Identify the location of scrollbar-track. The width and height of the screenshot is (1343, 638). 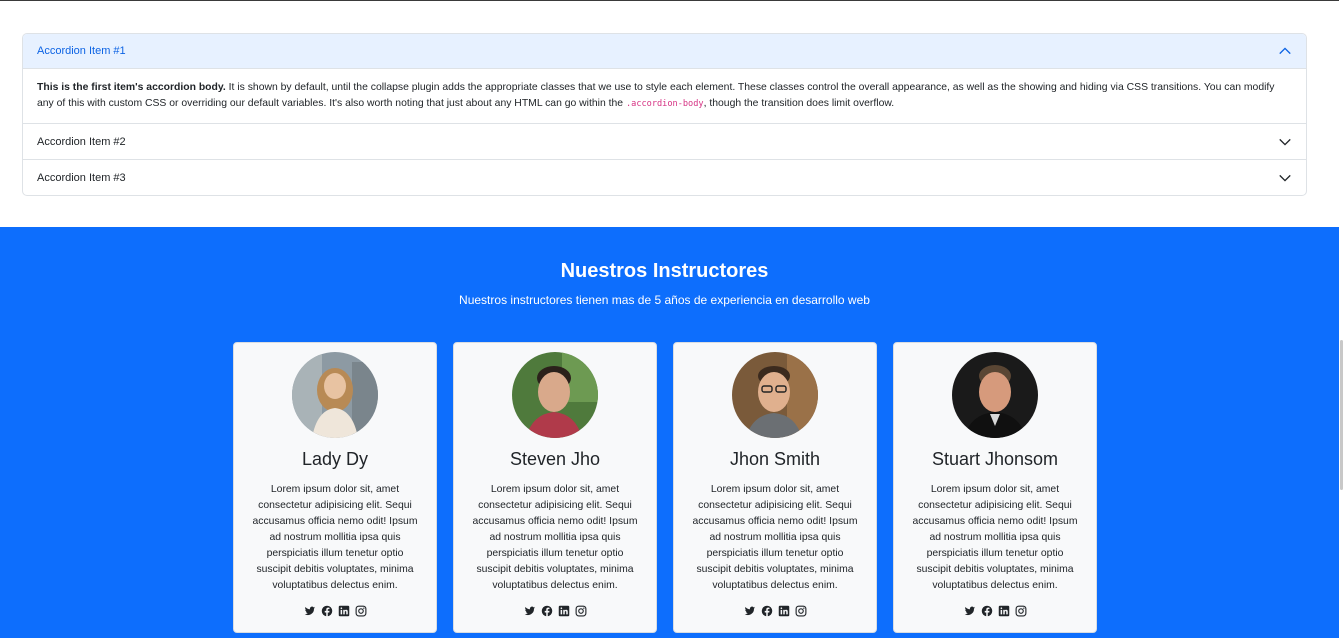
(1341, 319).